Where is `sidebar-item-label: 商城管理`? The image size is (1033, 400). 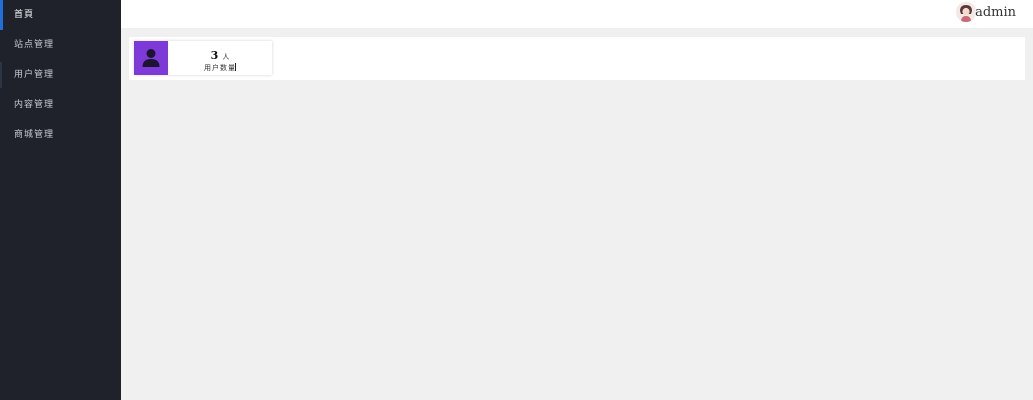 sidebar-item-label: 商城管理 is located at coordinates (34, 135).